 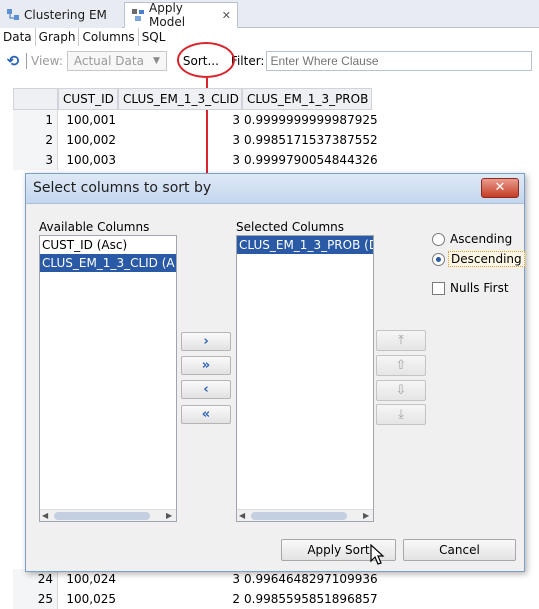 What do you see at coordinates (206, 365) in the screenshot?
I see `move-all-right-button: »` at bounding box center [206, 365].